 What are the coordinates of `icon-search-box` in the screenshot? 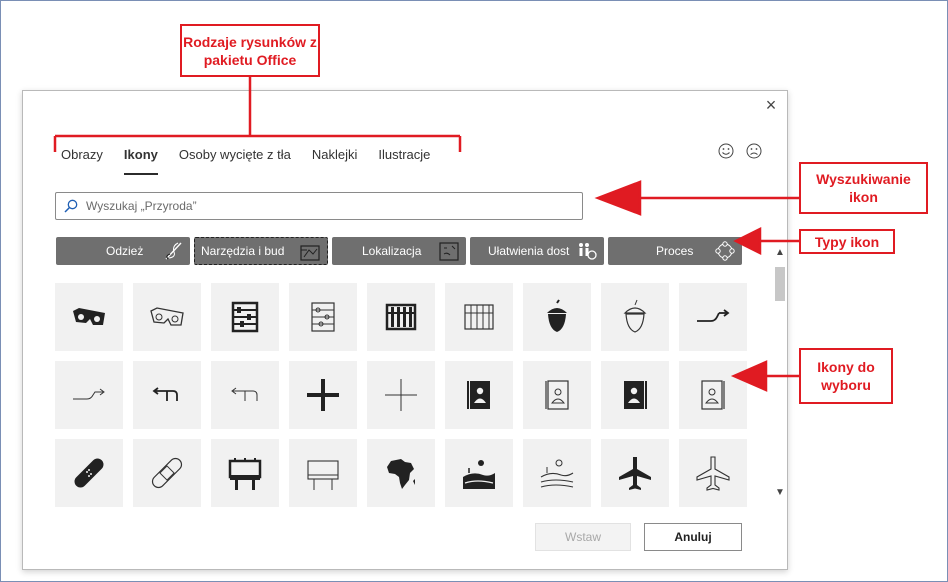 It's located at (319, 206).